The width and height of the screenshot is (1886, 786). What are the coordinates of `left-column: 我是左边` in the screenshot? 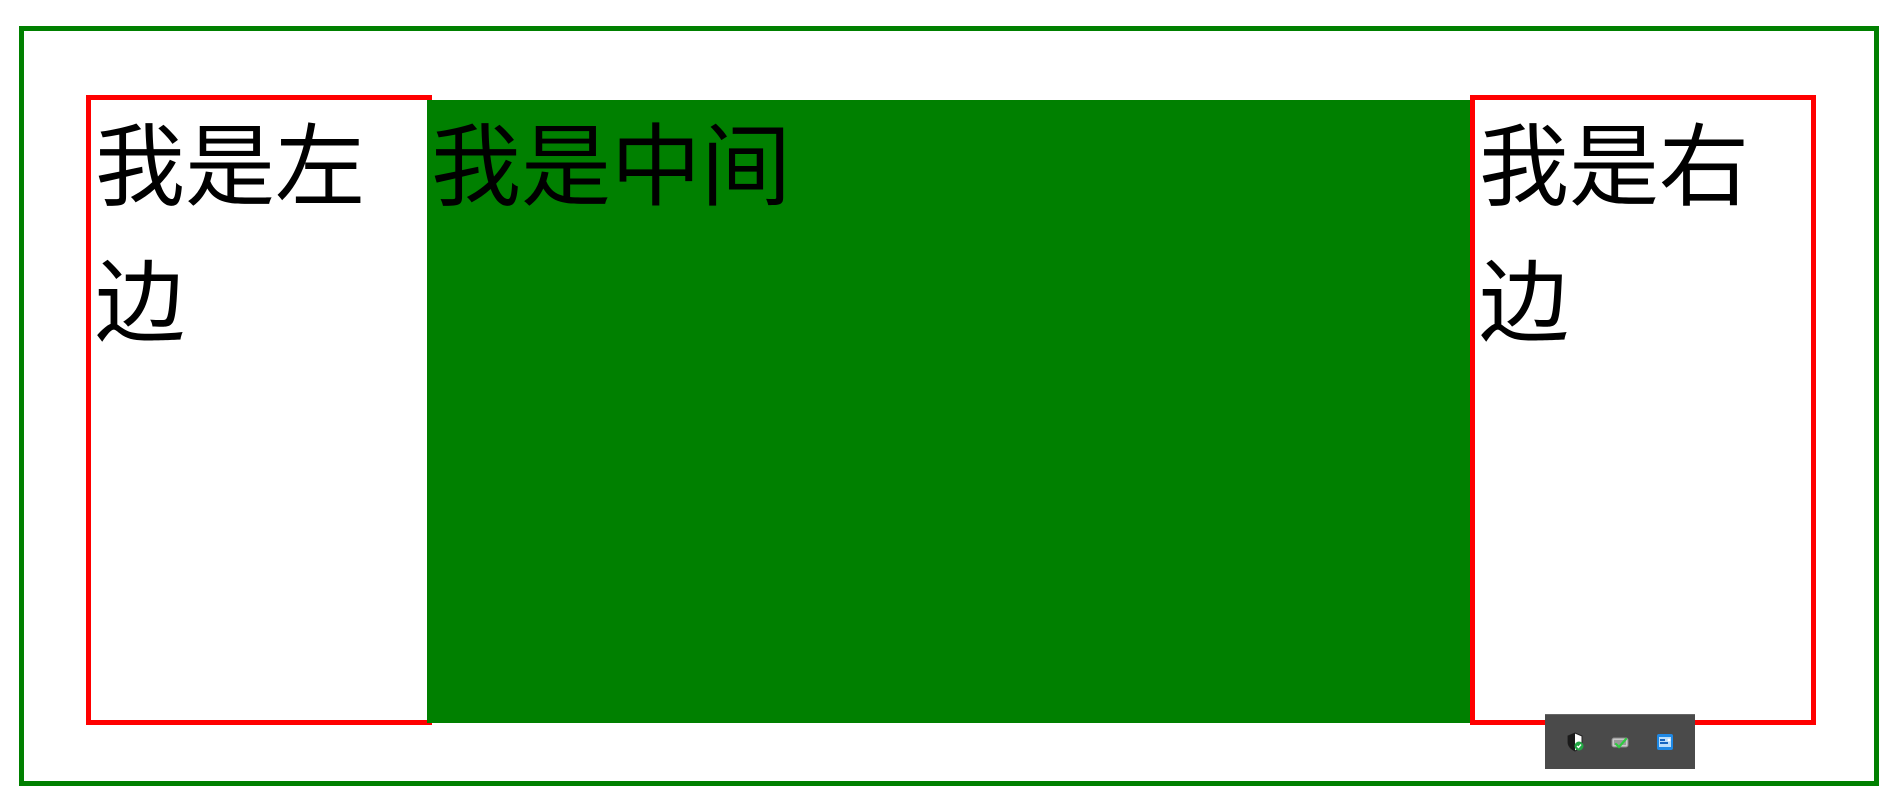 It's located at (259, 410).